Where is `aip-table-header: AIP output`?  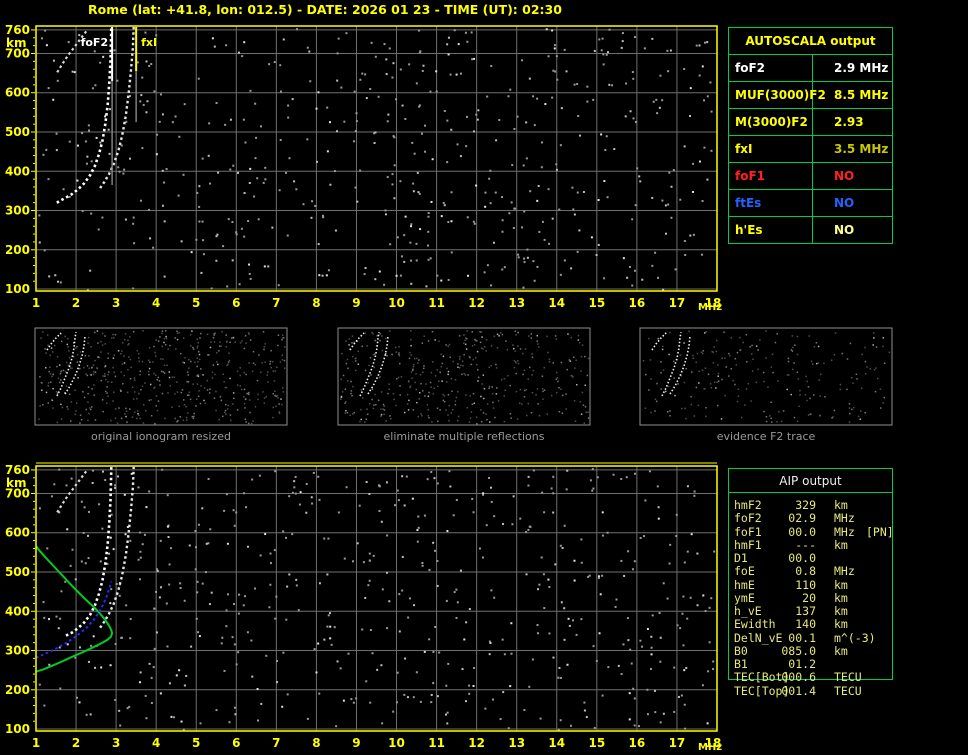
aip-table-header: AIP output is located at coordinates (810, 481).